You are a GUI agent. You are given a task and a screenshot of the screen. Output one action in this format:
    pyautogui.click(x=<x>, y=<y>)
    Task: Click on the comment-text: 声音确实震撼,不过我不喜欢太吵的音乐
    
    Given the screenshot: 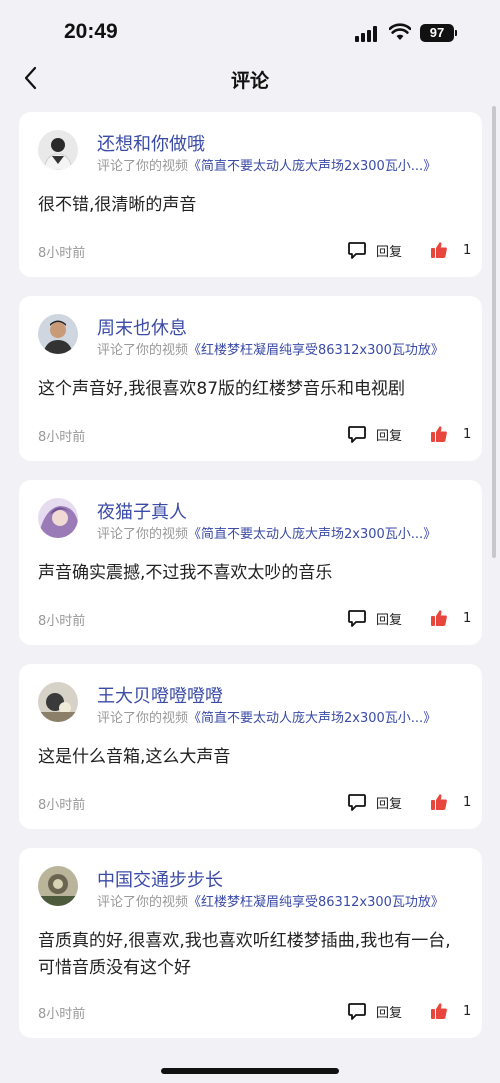 What is the action you would take?
    pyautogui.click(x=185, y=573)
    